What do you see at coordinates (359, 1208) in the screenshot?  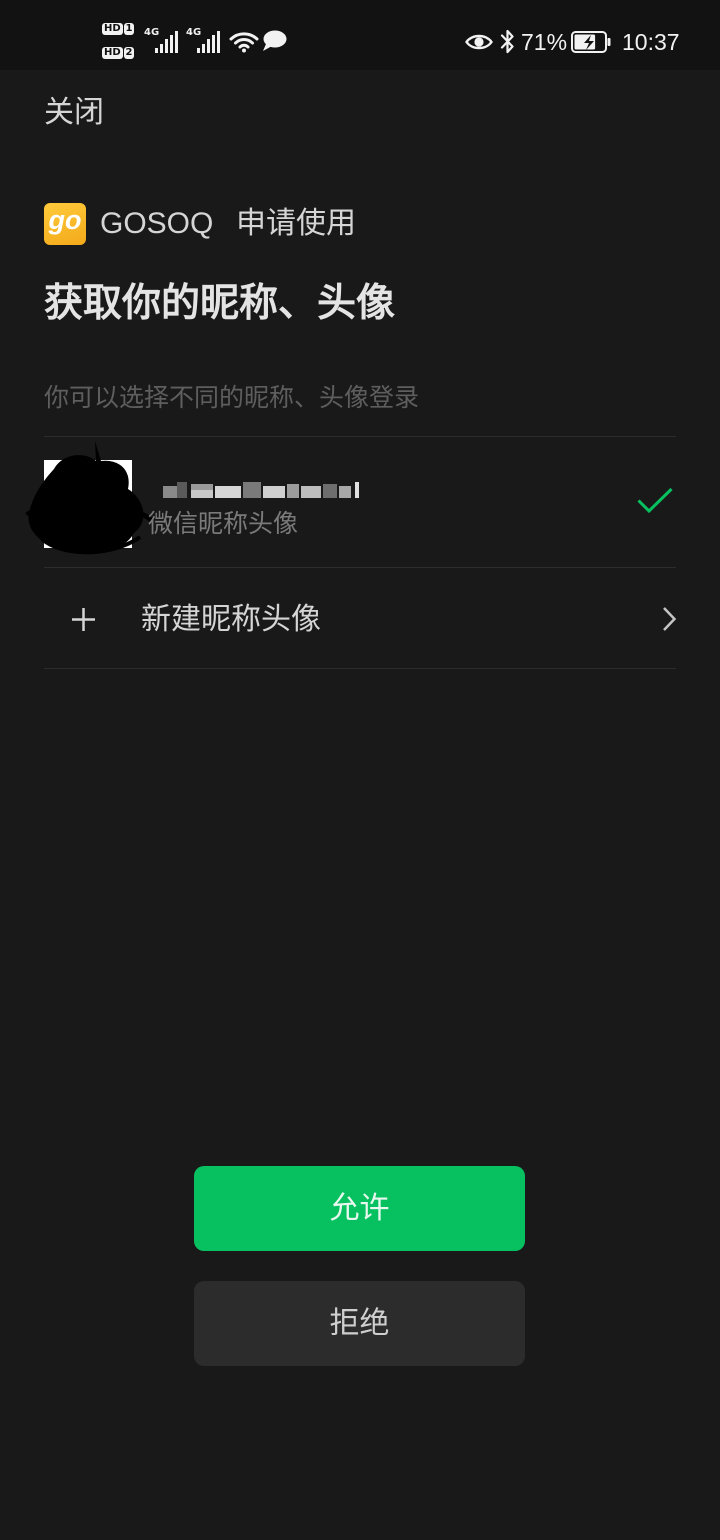 I see `allow-button: 允许` at bounding box center [359, 1208].